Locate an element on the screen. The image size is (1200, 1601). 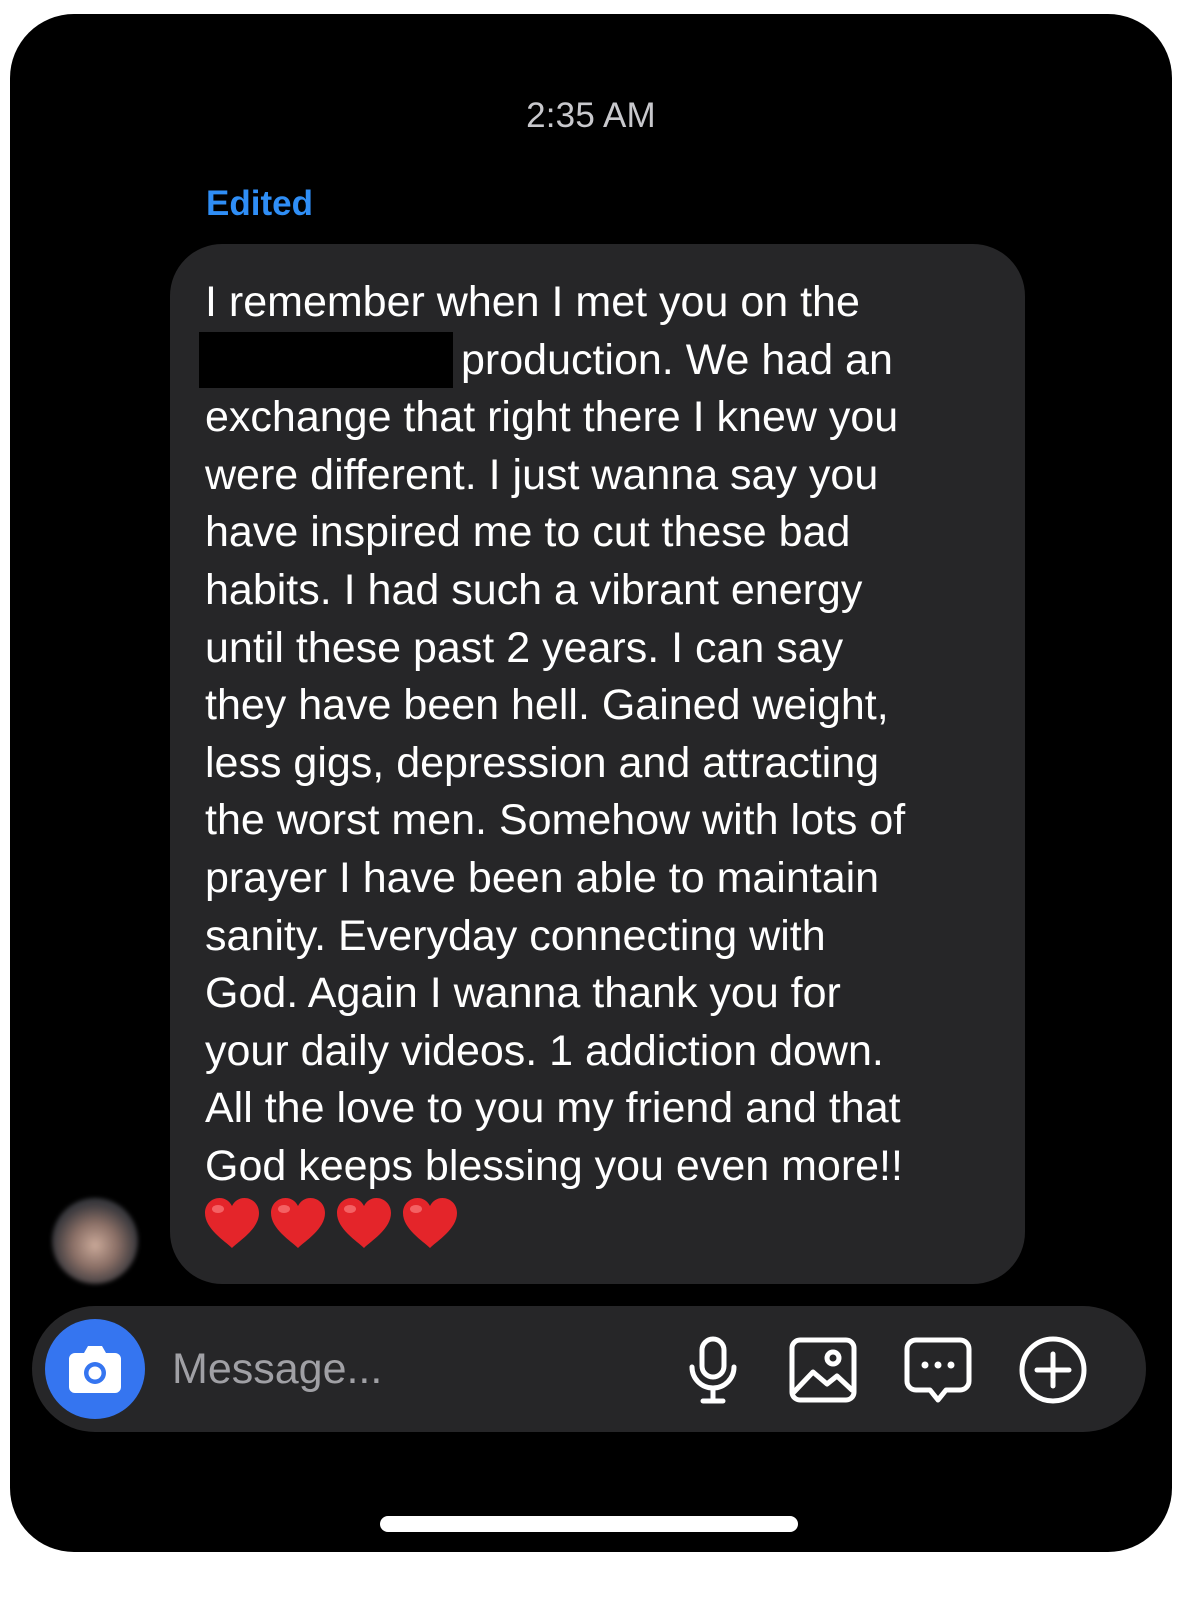
message-line-text: production. We had an is located at coordinates (677, 359).